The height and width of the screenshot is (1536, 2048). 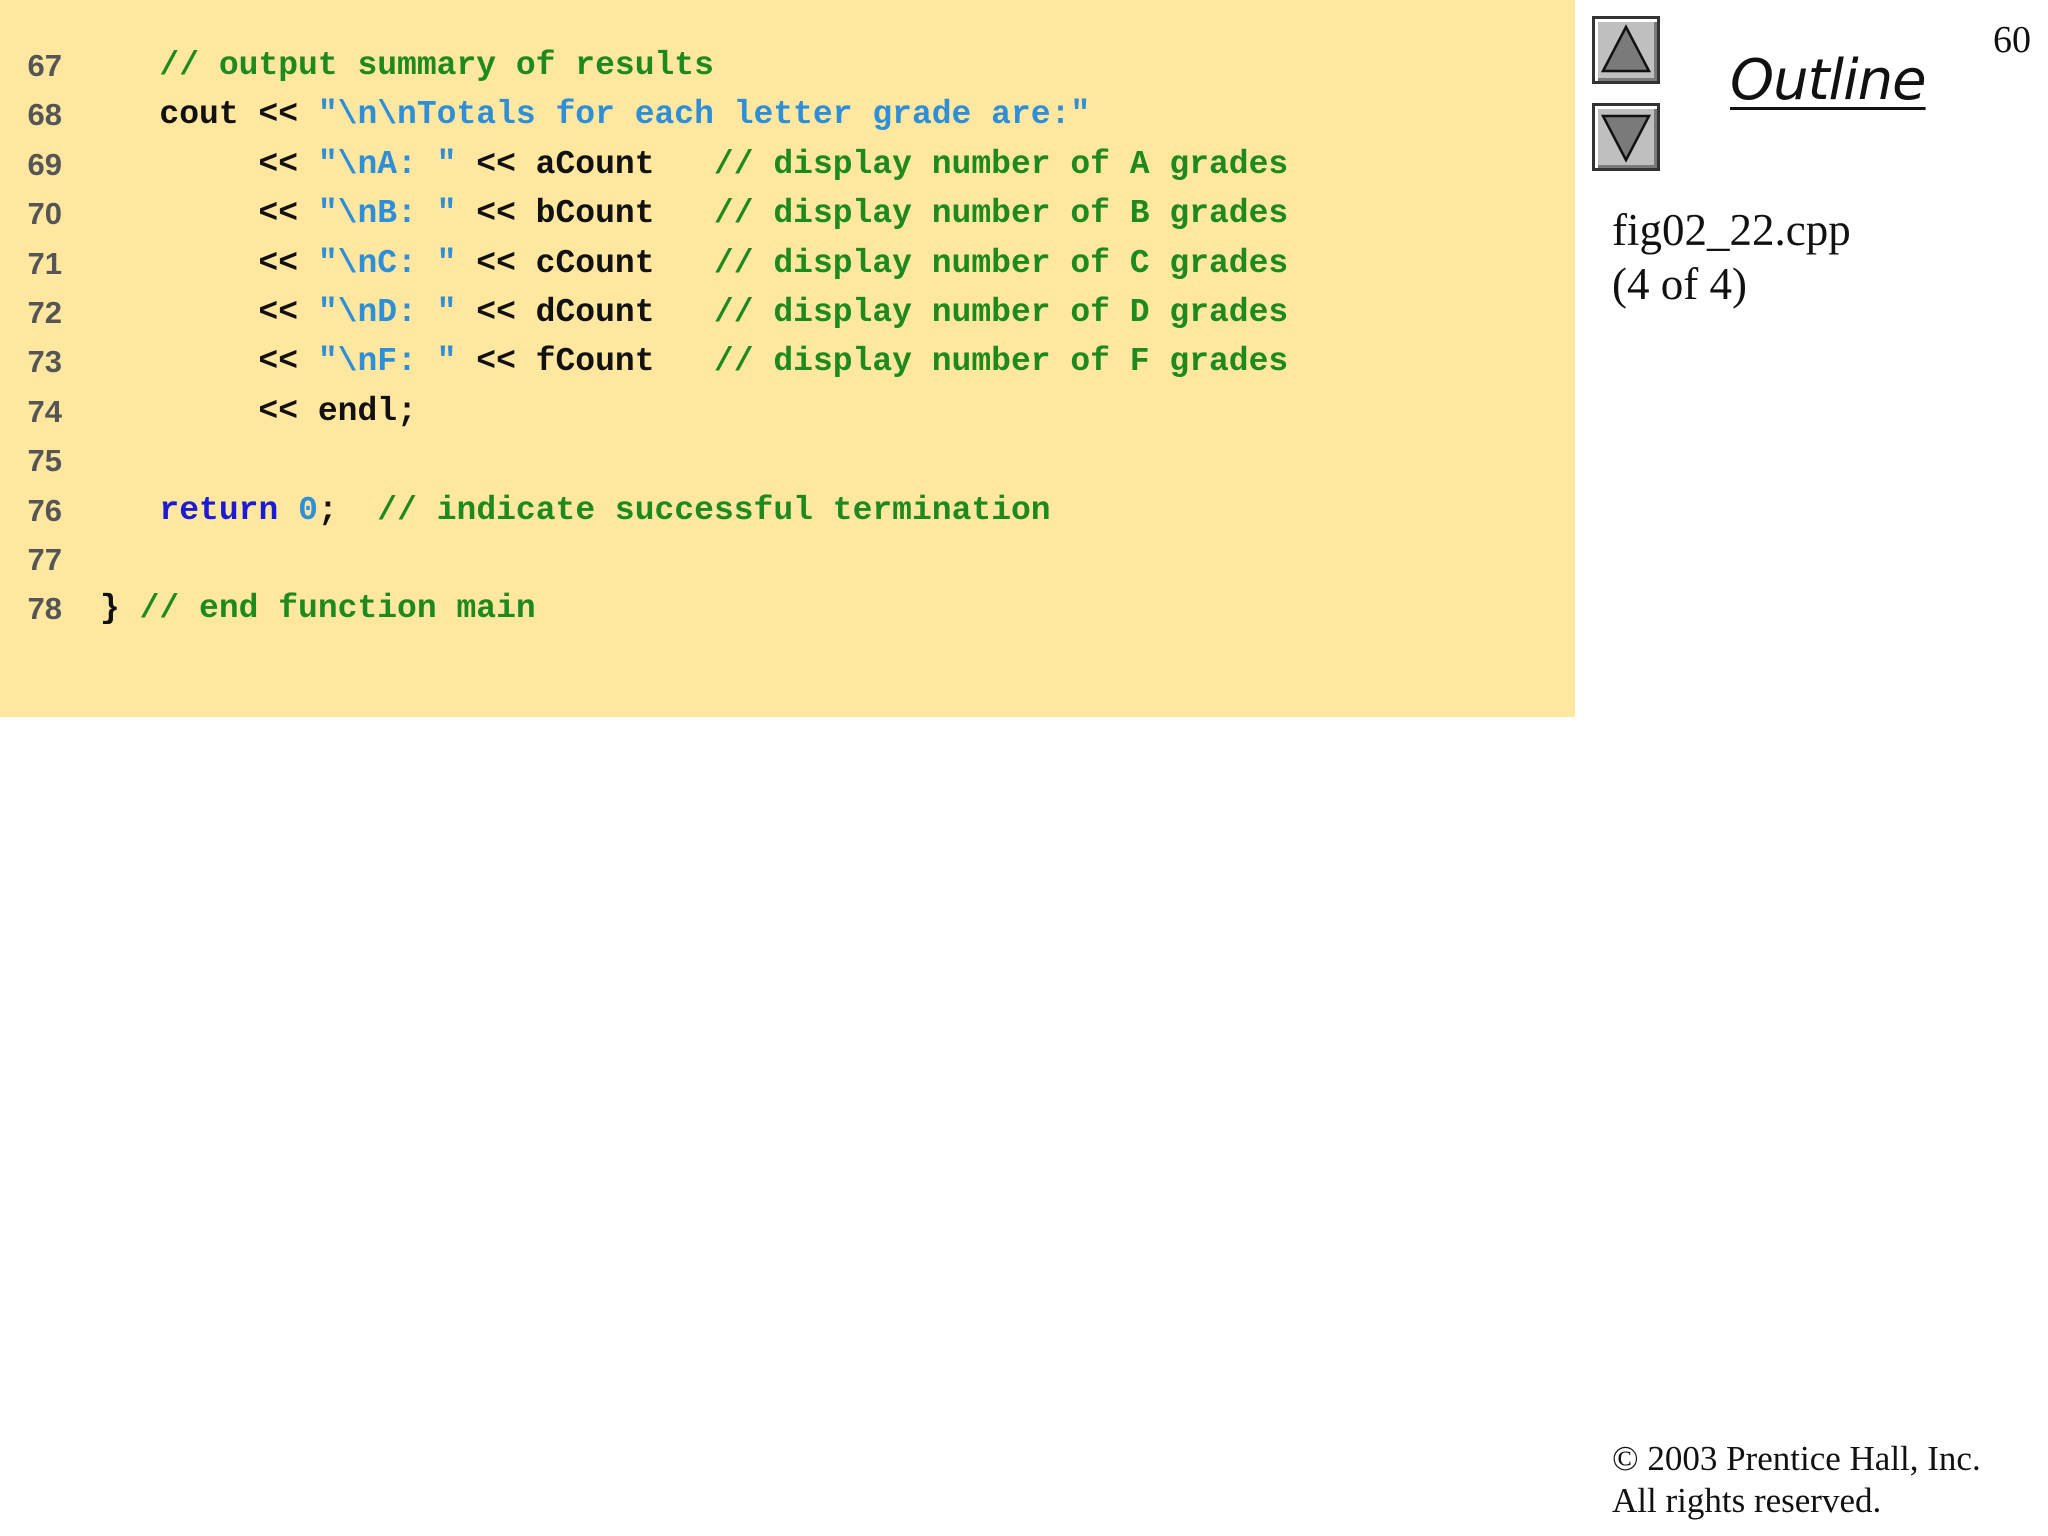 What do you see at coordinates (1796, 1458) in the screenshot?
I see `copyright-line-1: © 2003 Prentice Hall, Inc.` at bounding box center [1796, 1458].